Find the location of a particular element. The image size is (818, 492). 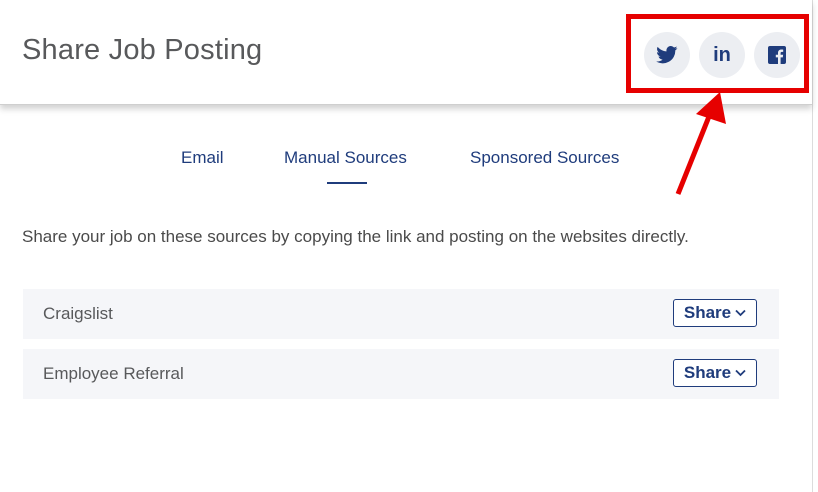

annotation-arrow is located at coordinates (700, 143).